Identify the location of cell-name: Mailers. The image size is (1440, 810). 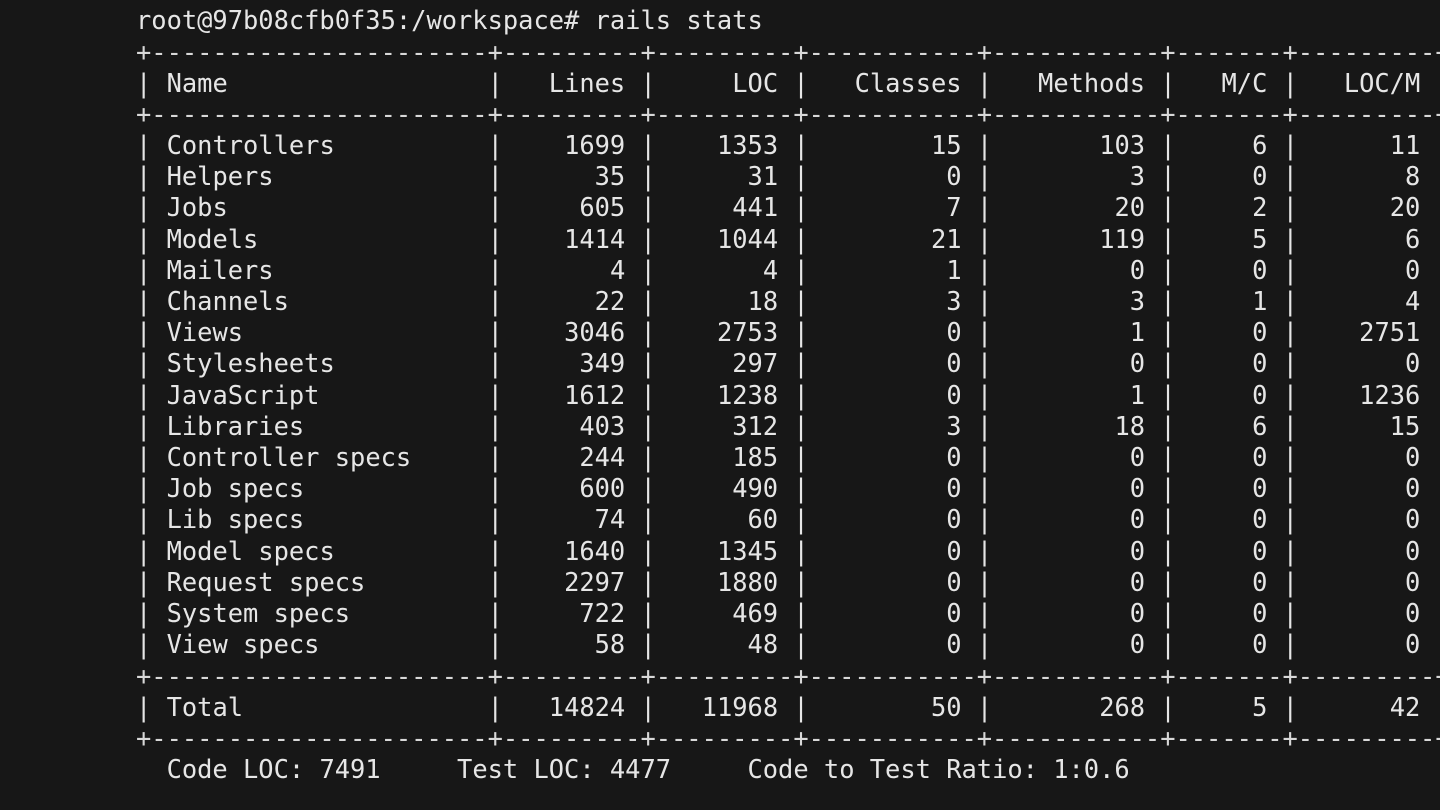
(220, 269).